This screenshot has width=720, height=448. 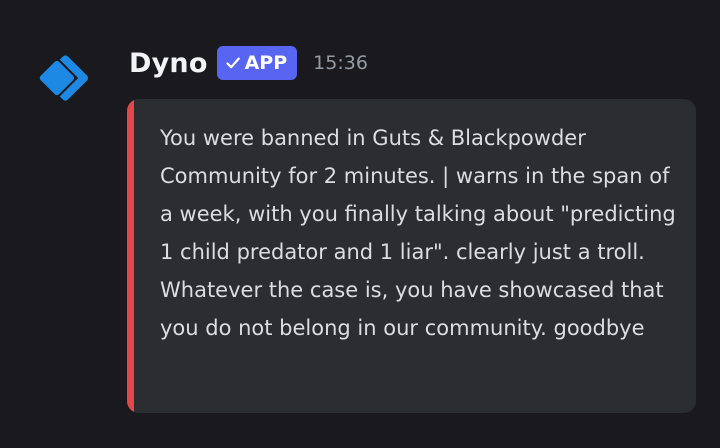 What do you see at coordinates (232, 63) in the screenshot?
I see `checkmark-icon` at bounding box center [232, 63].